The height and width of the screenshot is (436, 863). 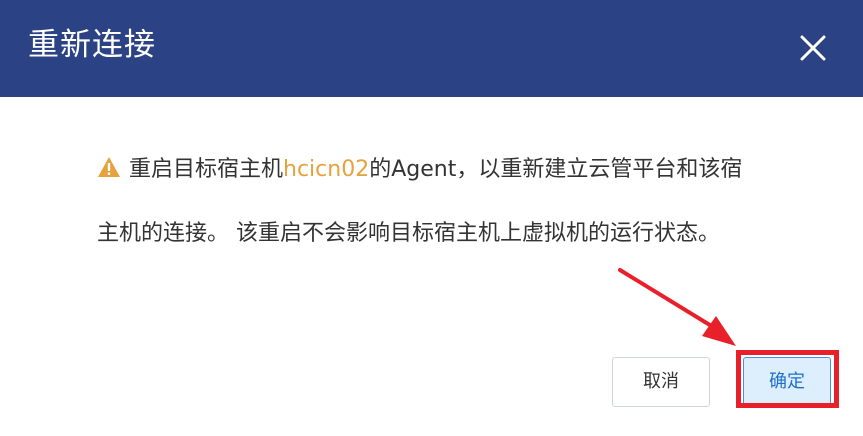 I want to click on close-icon, so click(x=813, y=48).